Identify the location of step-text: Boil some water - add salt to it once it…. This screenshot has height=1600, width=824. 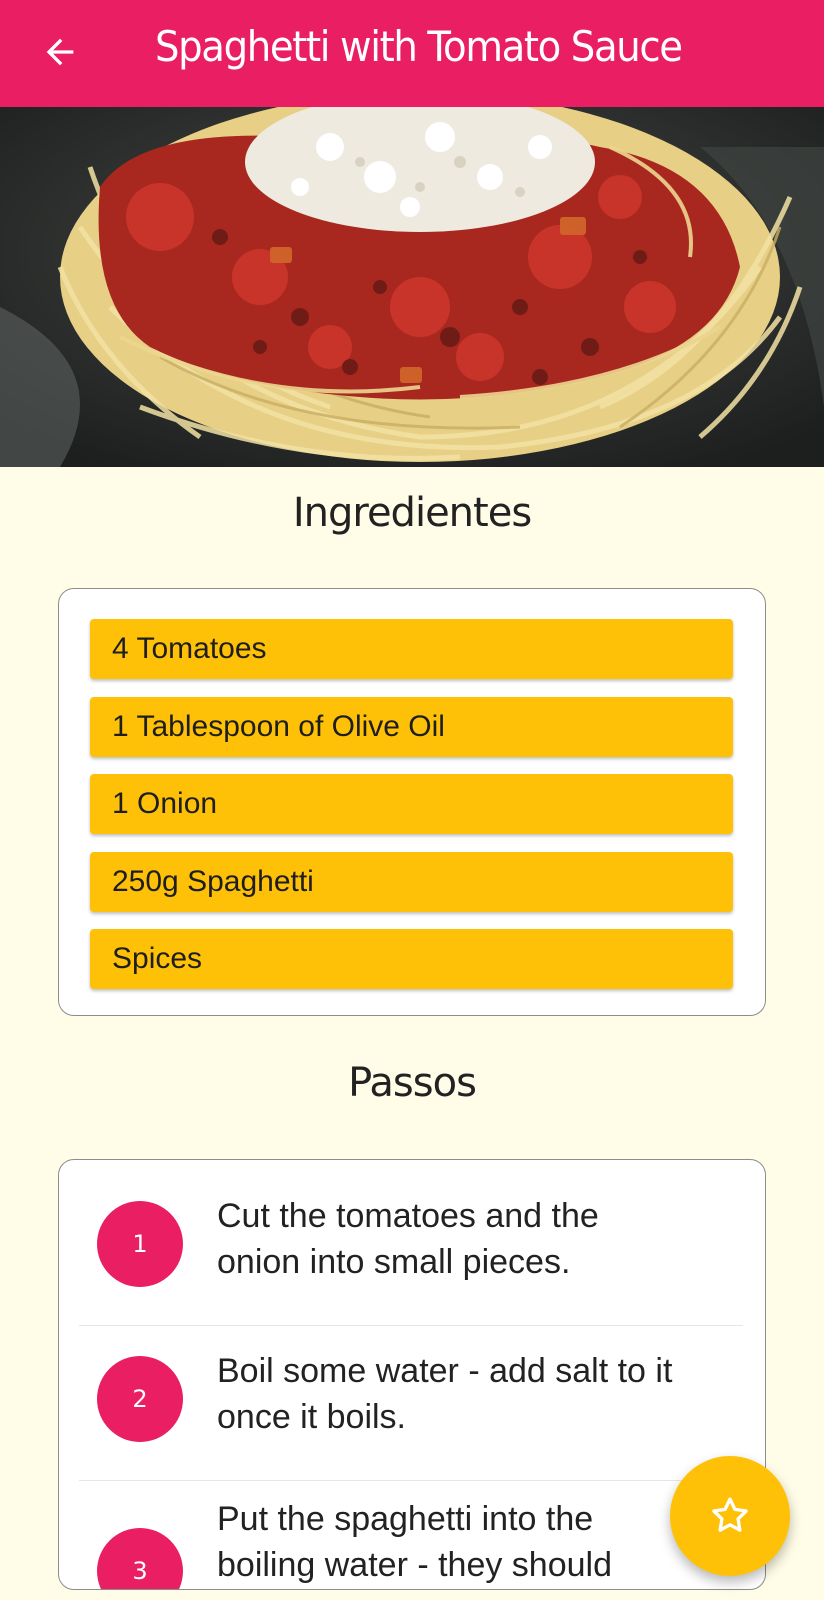
(445, 1394).